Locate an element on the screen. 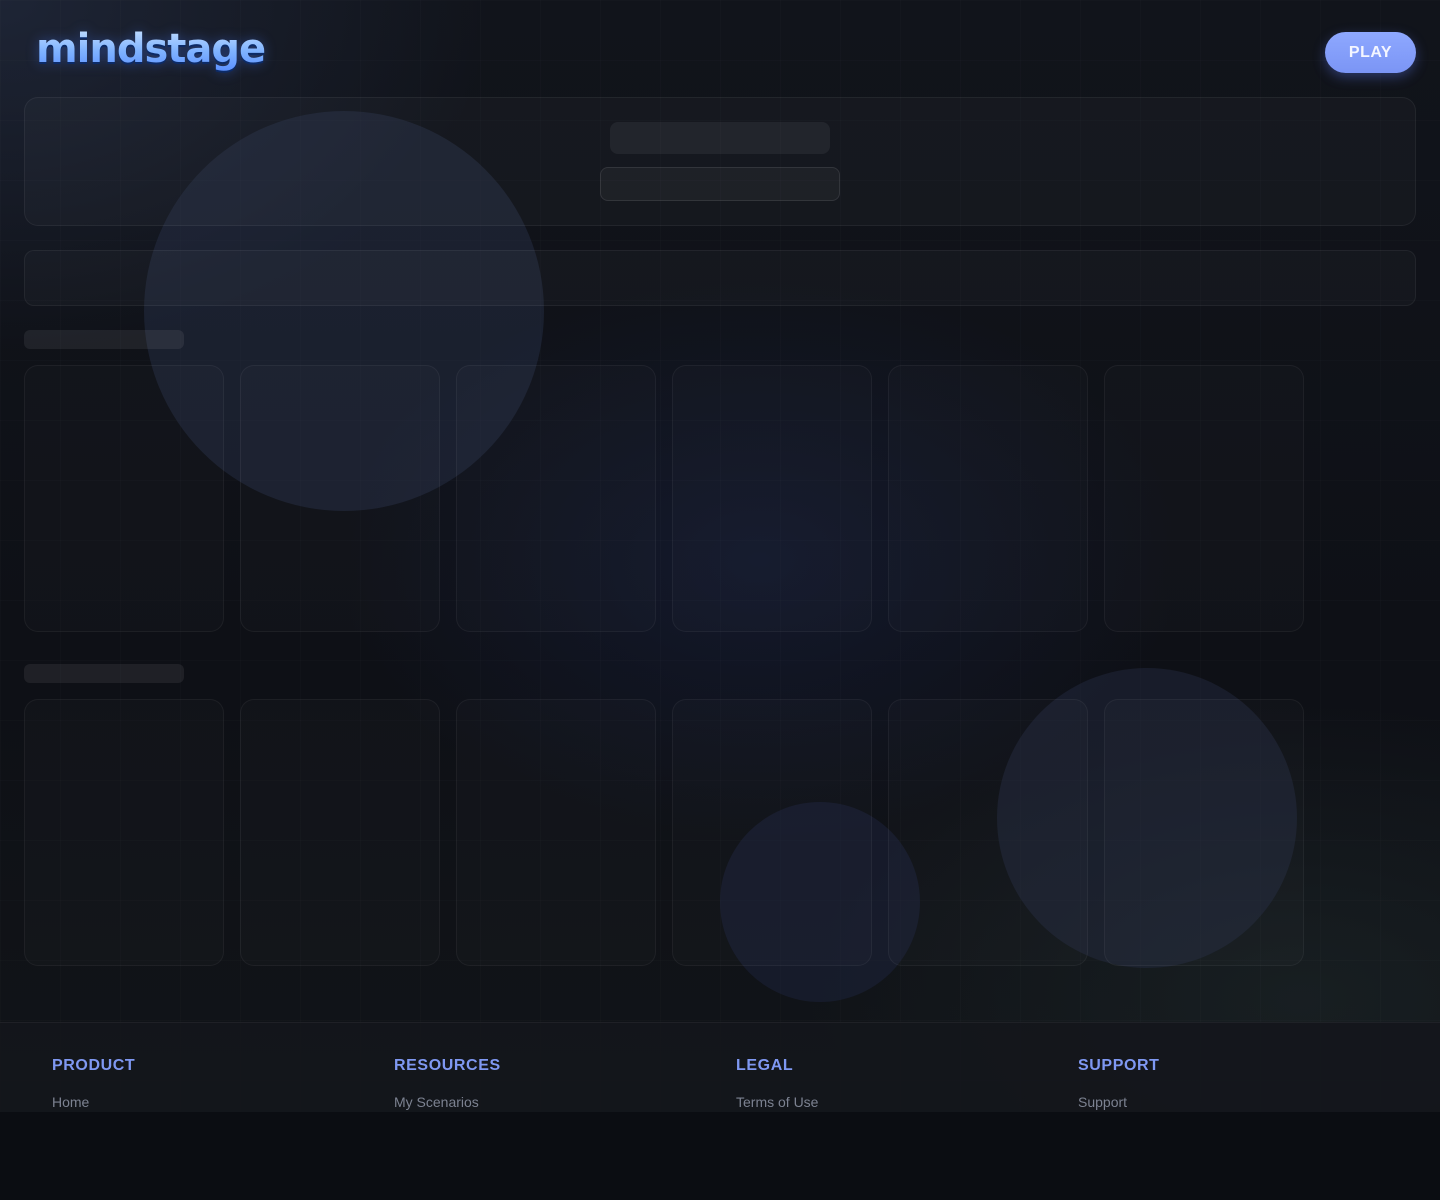 This screenshot has height=1200, width=1440. footer-heading: PRODUCT is located at coordinates (94, 1065).